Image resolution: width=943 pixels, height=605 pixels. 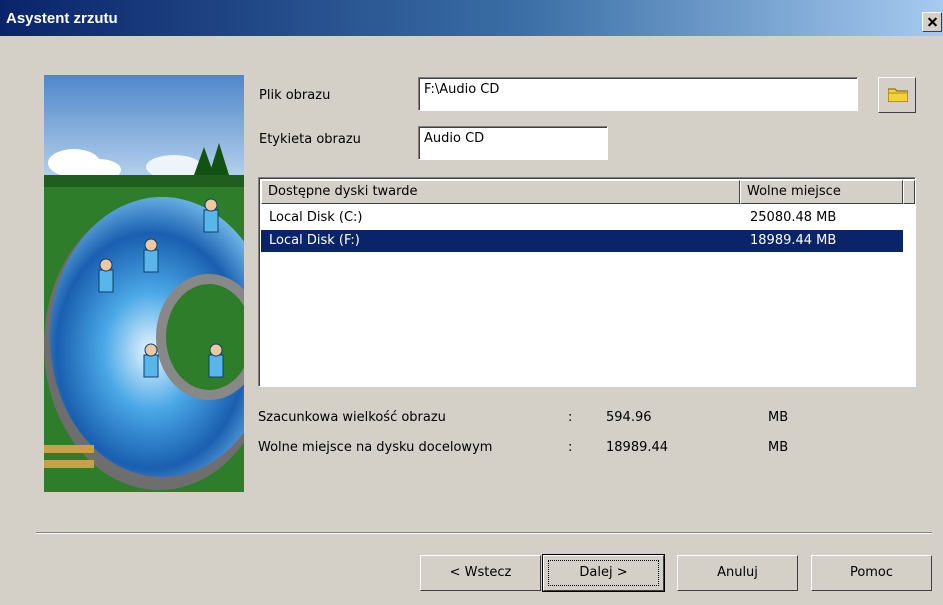 I want to click on folder-icon, so click(x=898, y=95).